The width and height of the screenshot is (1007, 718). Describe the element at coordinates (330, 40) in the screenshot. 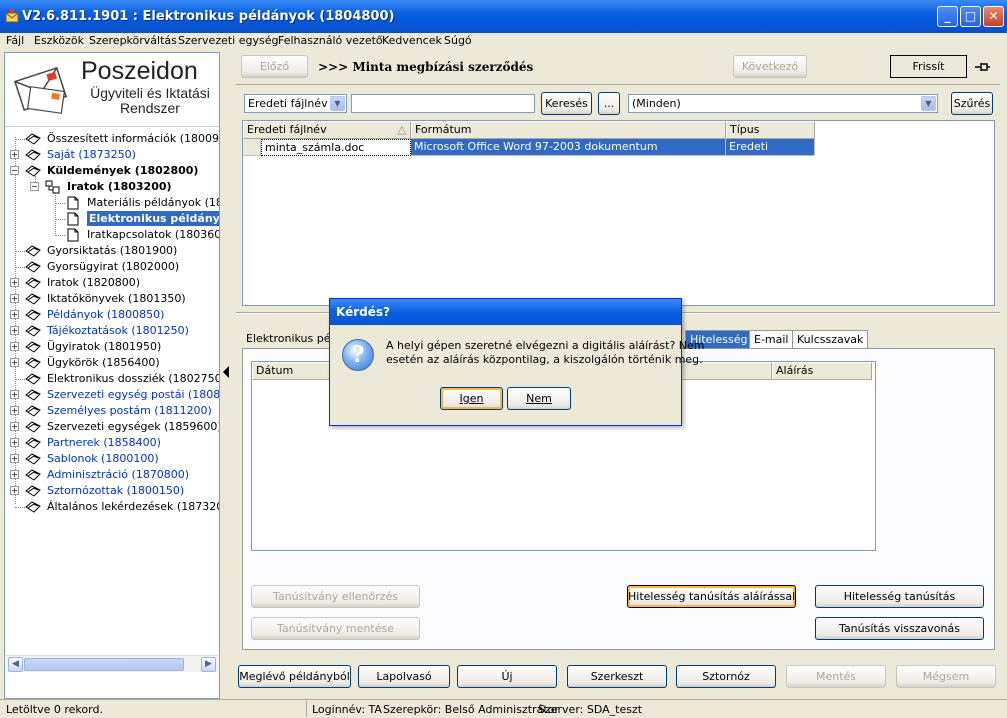

I see `menu-felhasznalo-vezeto: Felhasználó vezető` at that location.